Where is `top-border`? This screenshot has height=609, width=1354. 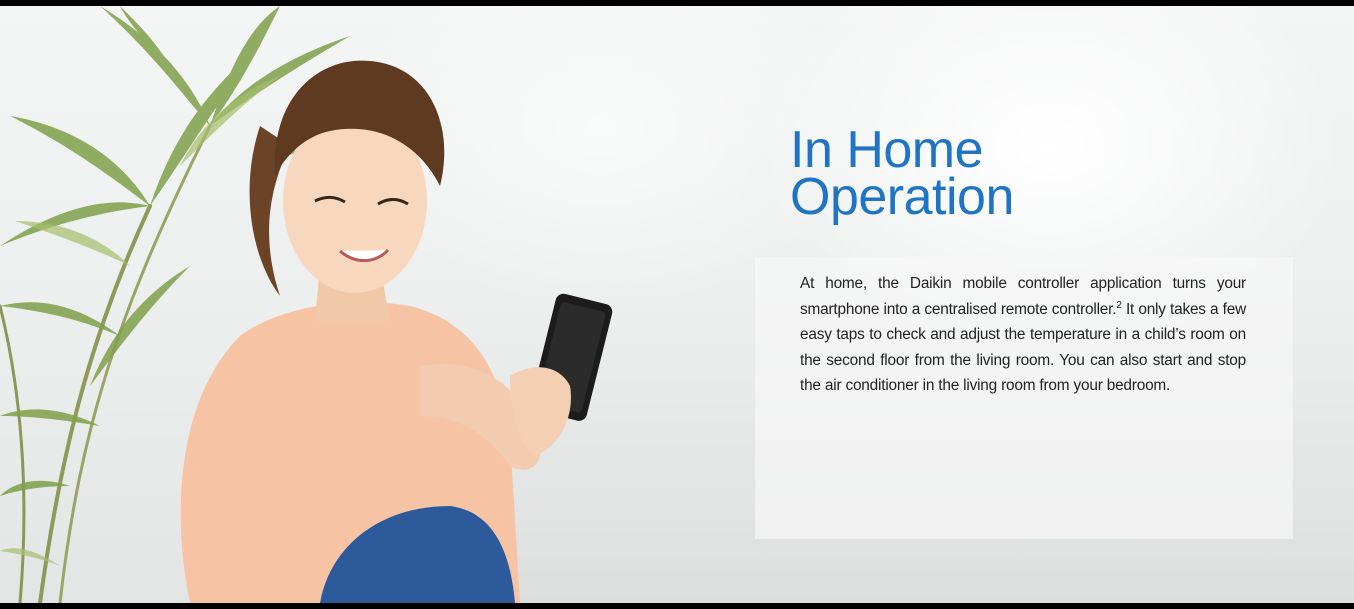 top-border is located at coordinates (677, 3).